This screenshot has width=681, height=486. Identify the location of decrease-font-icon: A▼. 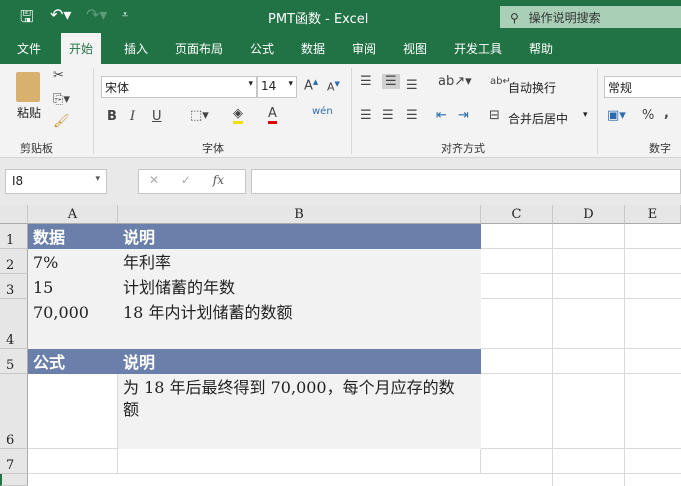
(333, 87).